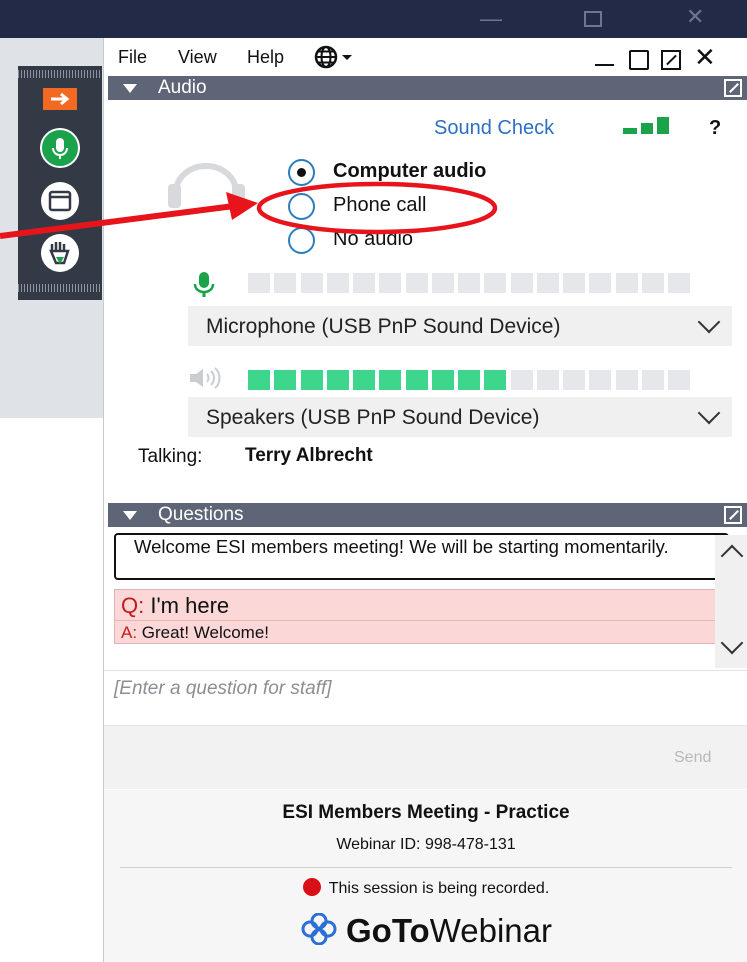 This screenshot has width=747, height=962. What do you see at coordinates (333, 57) in the screenshot?
I see `globe-icon` at bounding box center [333, 57].